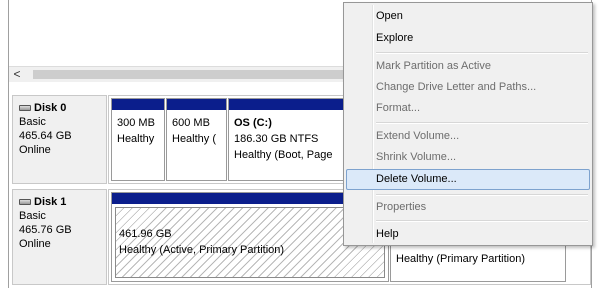 The width and height of the screenshot is (600, 288). I want to click on partition-status: Healthy (, so click(194, 139).